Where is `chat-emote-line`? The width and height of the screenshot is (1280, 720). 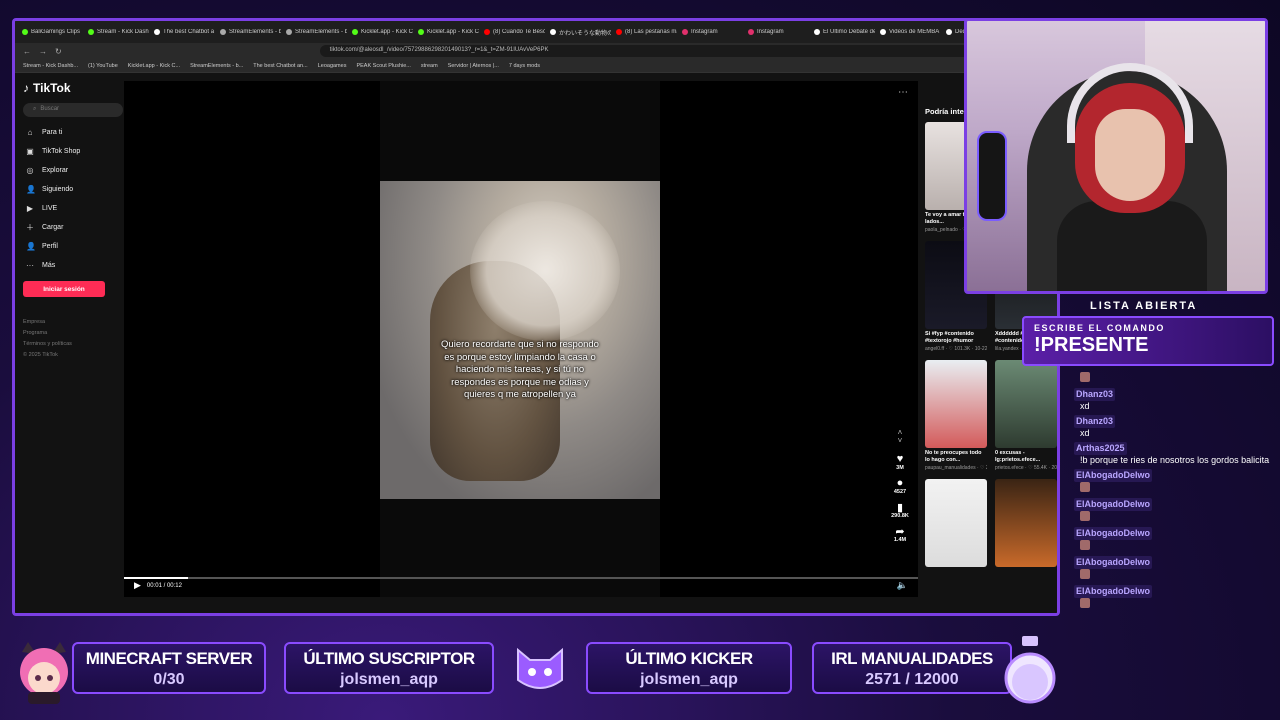
chat-emote-line is located at coordinates (1174, 378).